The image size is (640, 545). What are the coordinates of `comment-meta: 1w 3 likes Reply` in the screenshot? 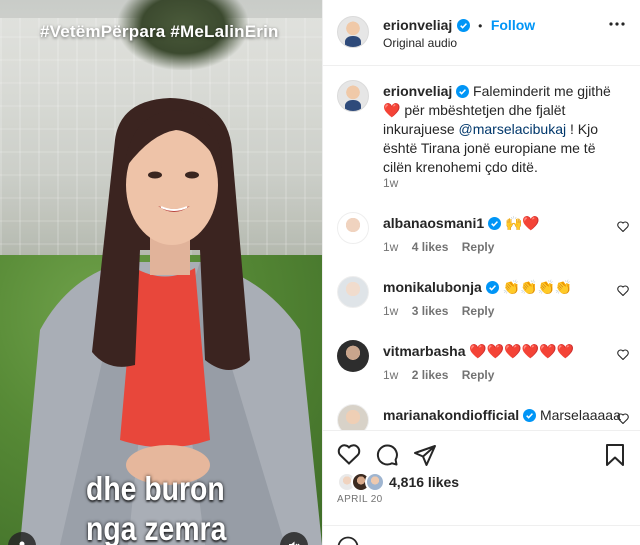 It's located at (438, 311).